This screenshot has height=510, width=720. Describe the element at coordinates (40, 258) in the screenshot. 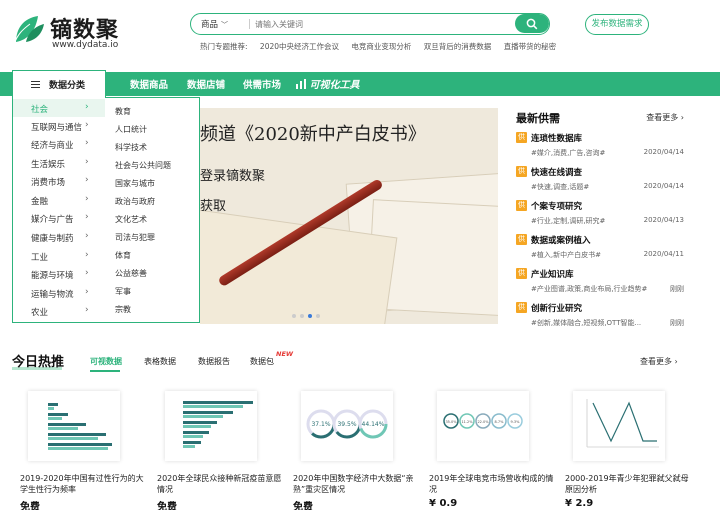

I see `category-label: 工业` at that location.